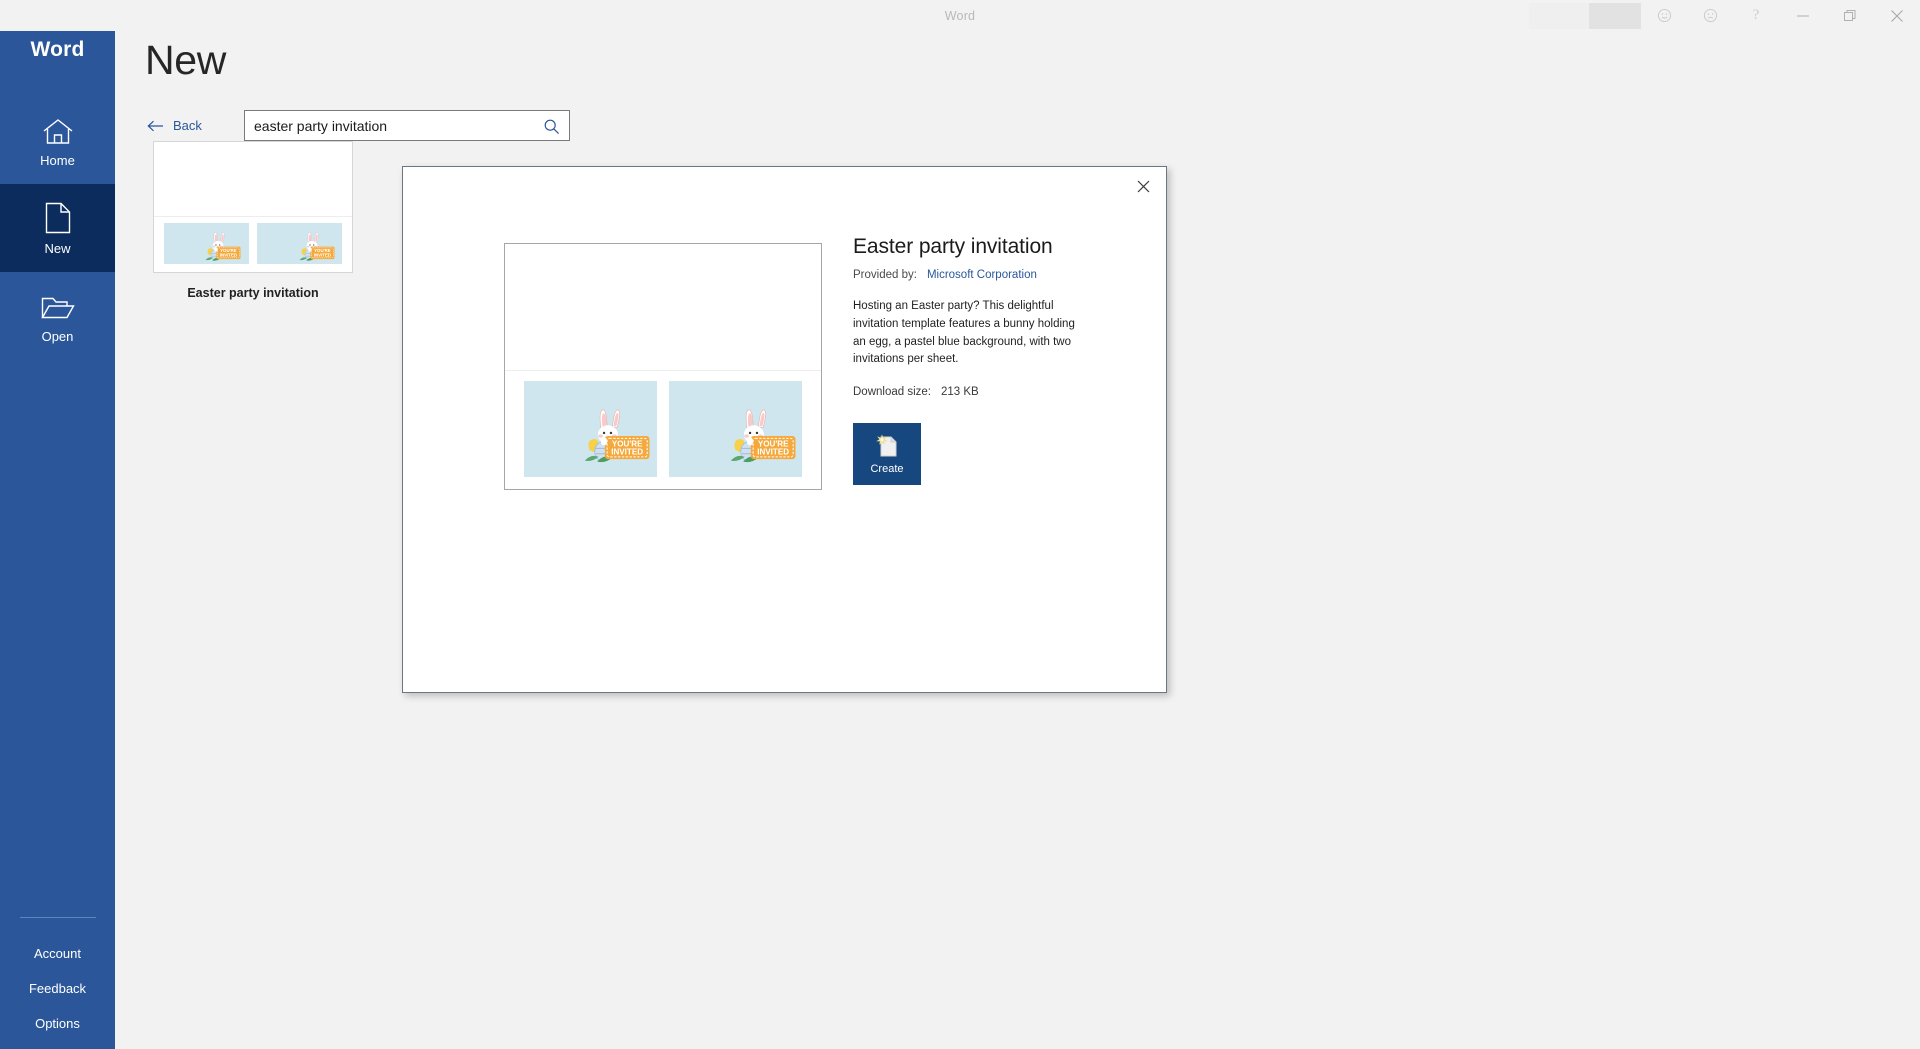  I want to click on new-document-icon, so click(887, 446).